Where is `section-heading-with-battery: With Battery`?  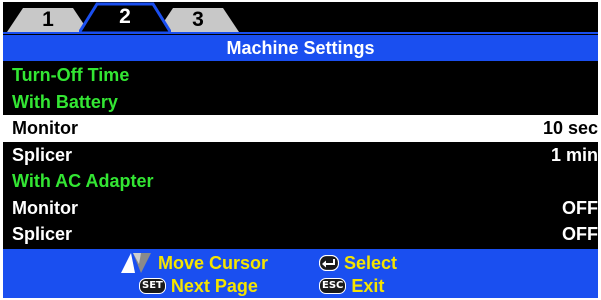 section-heading-with-battery: With Battery is located at coordinates (300, 102).